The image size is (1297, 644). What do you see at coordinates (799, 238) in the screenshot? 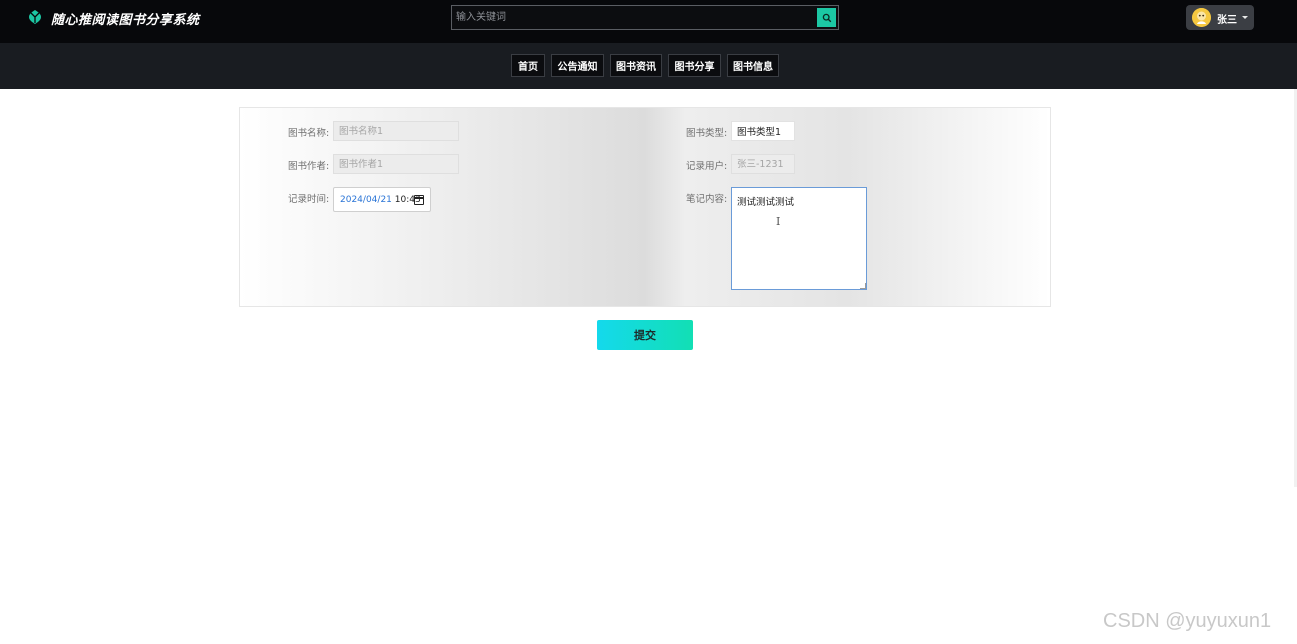
I see `note-content-field: 测试测试测试` at bounding box center [799, 238].